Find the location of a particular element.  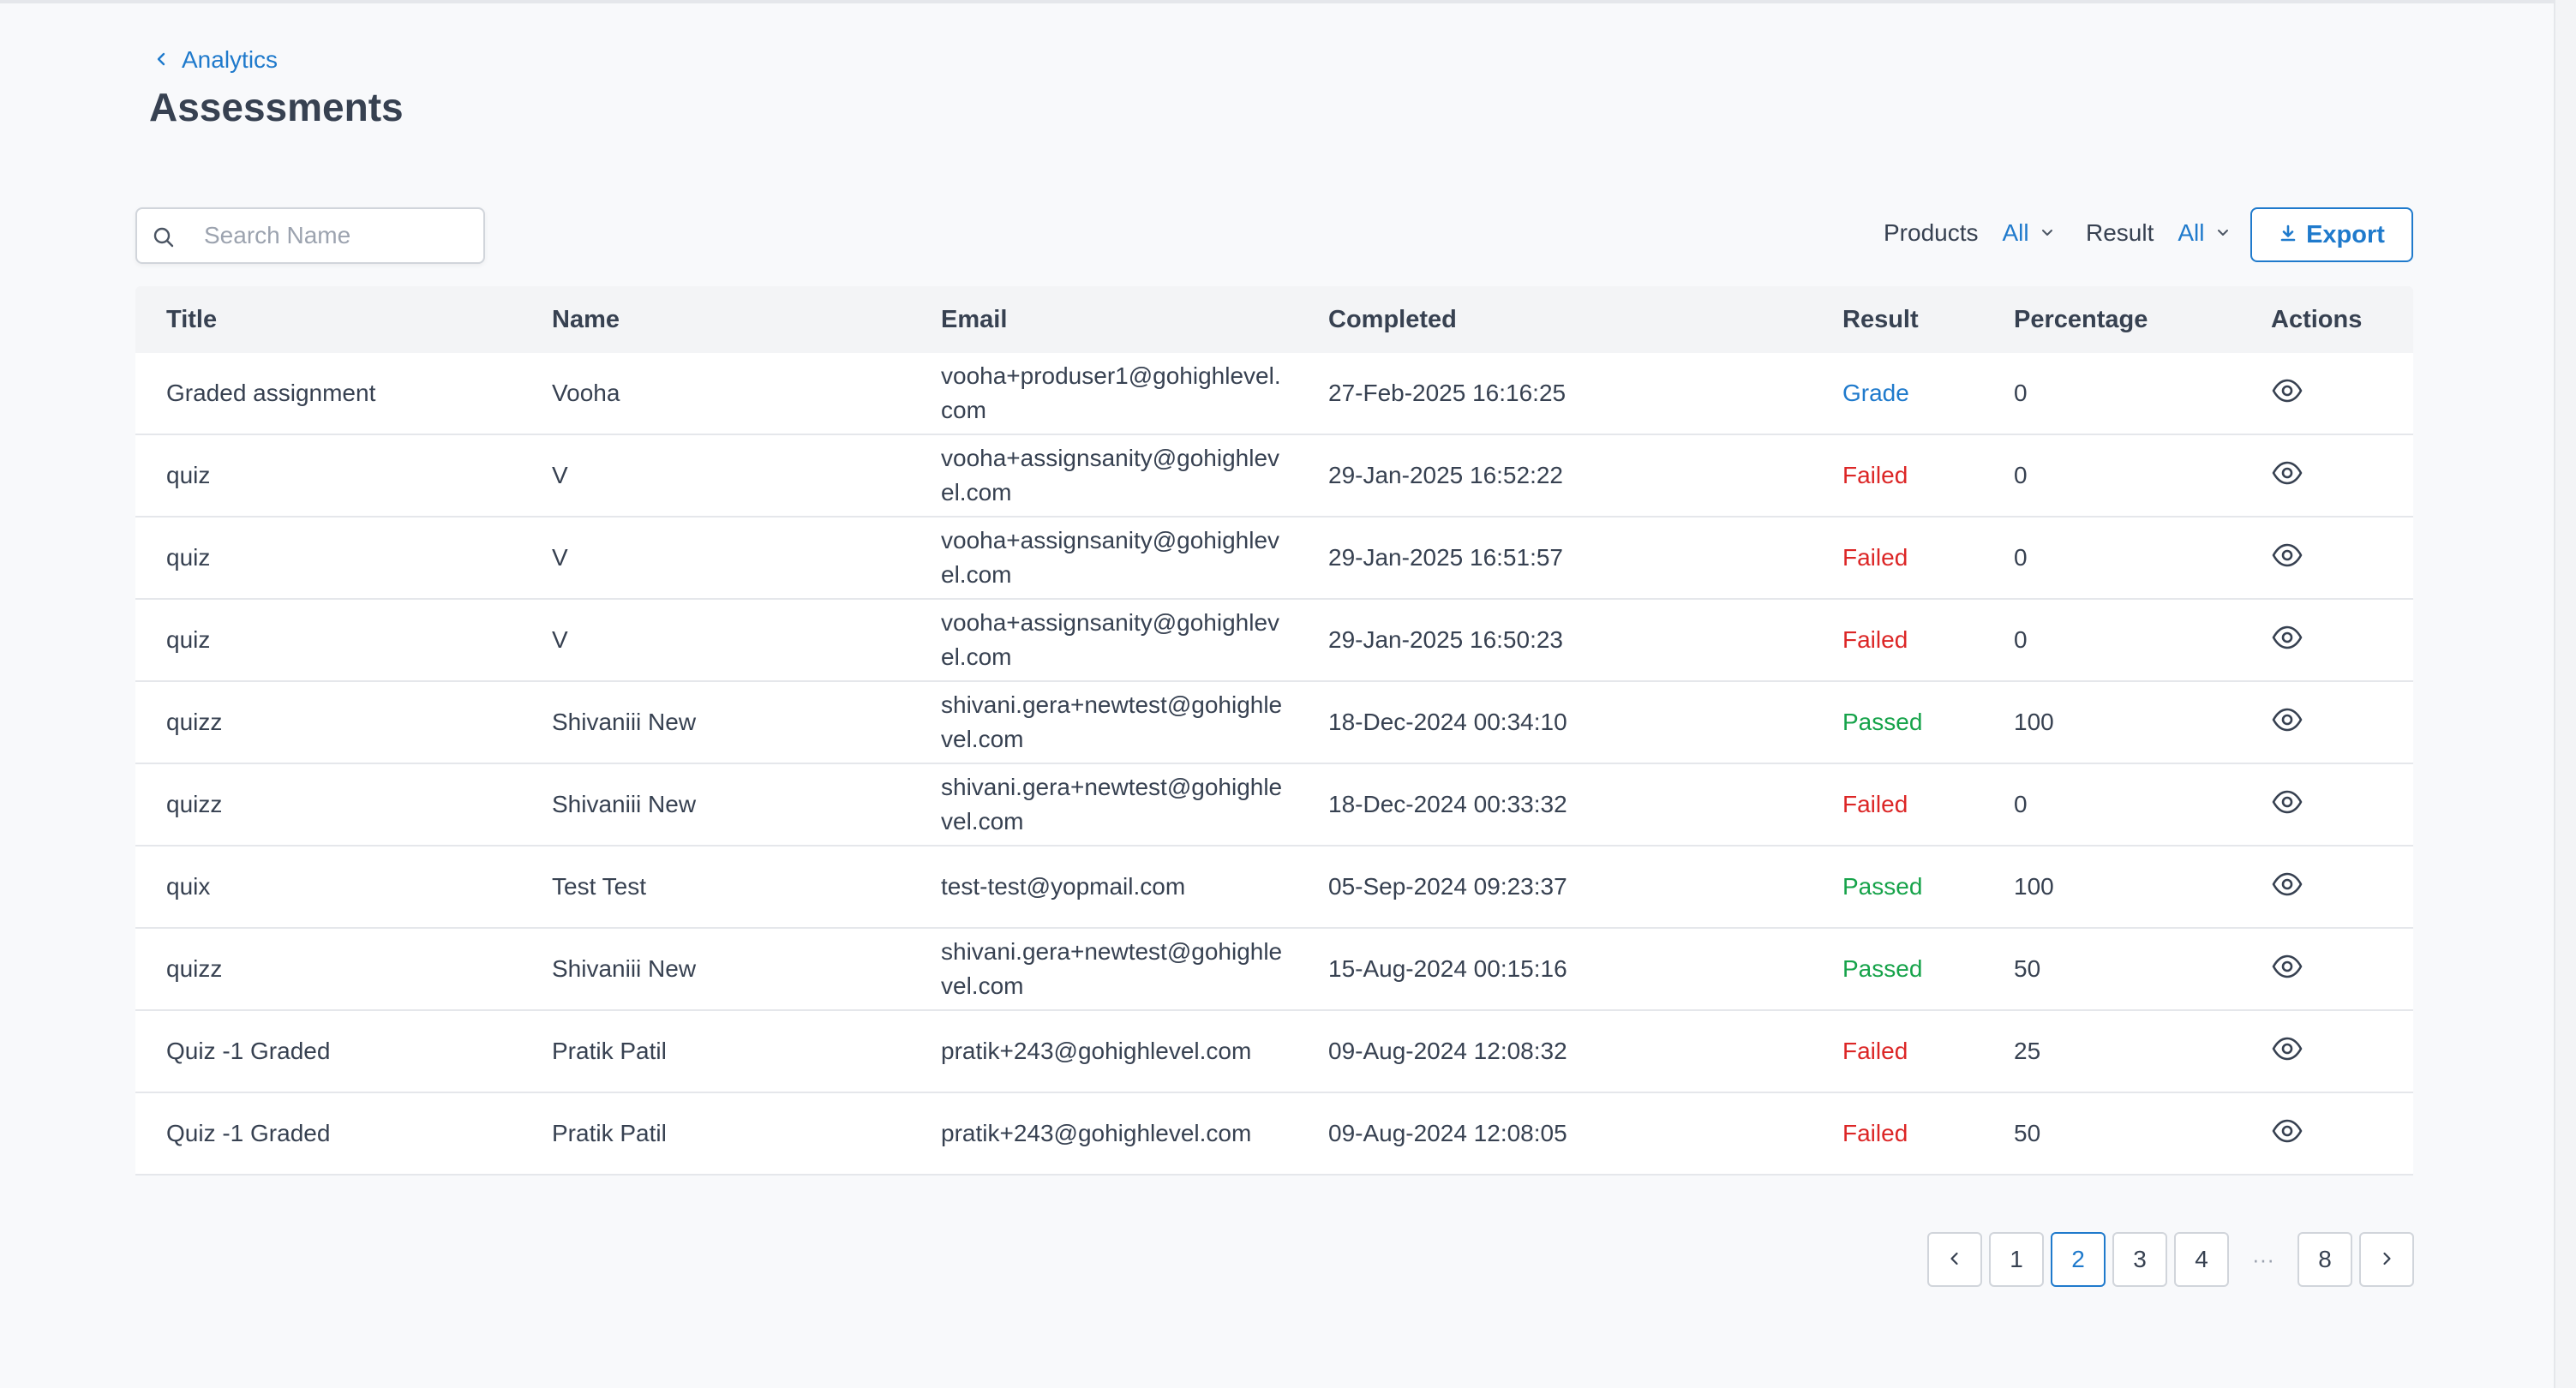

column-header-name: Name is located at coordinates (586, 320).